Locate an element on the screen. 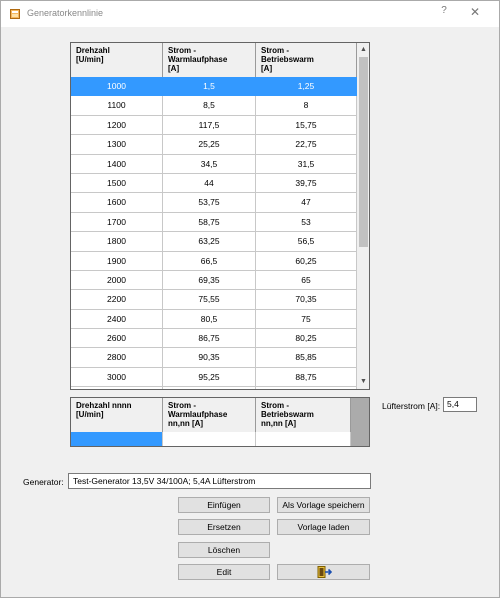  table-row: 1100 8,5 8 is located at coordinates (214, 106).